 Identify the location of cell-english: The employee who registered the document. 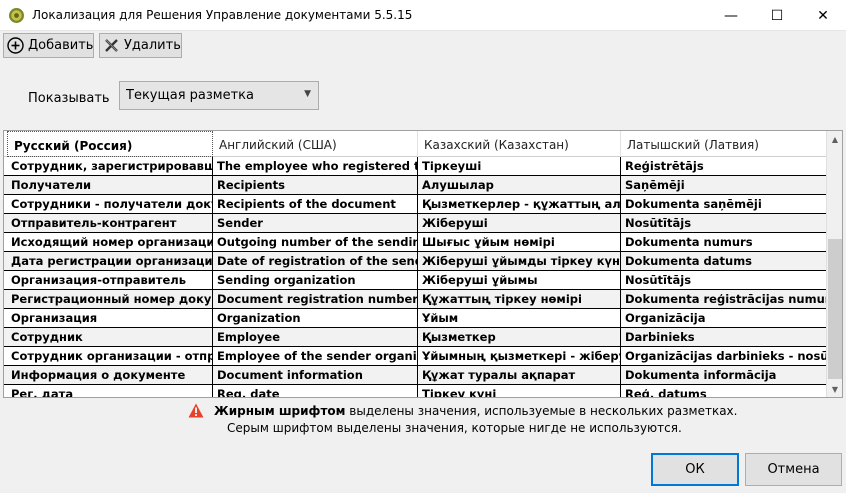
(315, 166).